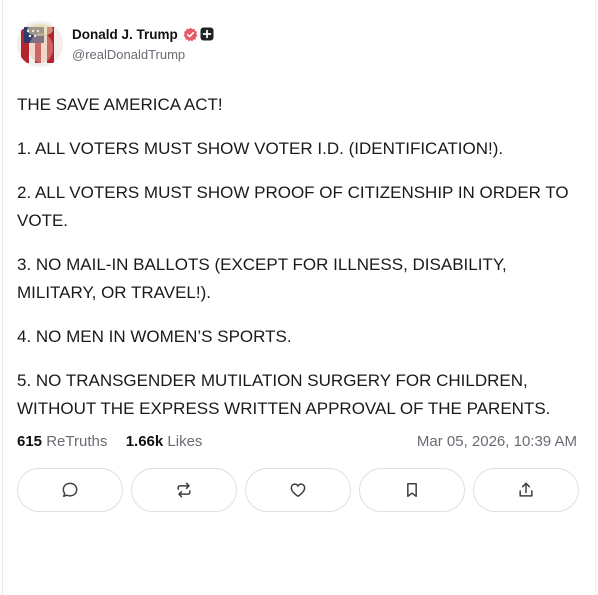 The image size is (598, 595). What do you see at coordinates (497, 442) in the screenshot?
I see `post-timestamp: Mar 05, 2026, 10:39 AM` at bounding box center [497, 442].